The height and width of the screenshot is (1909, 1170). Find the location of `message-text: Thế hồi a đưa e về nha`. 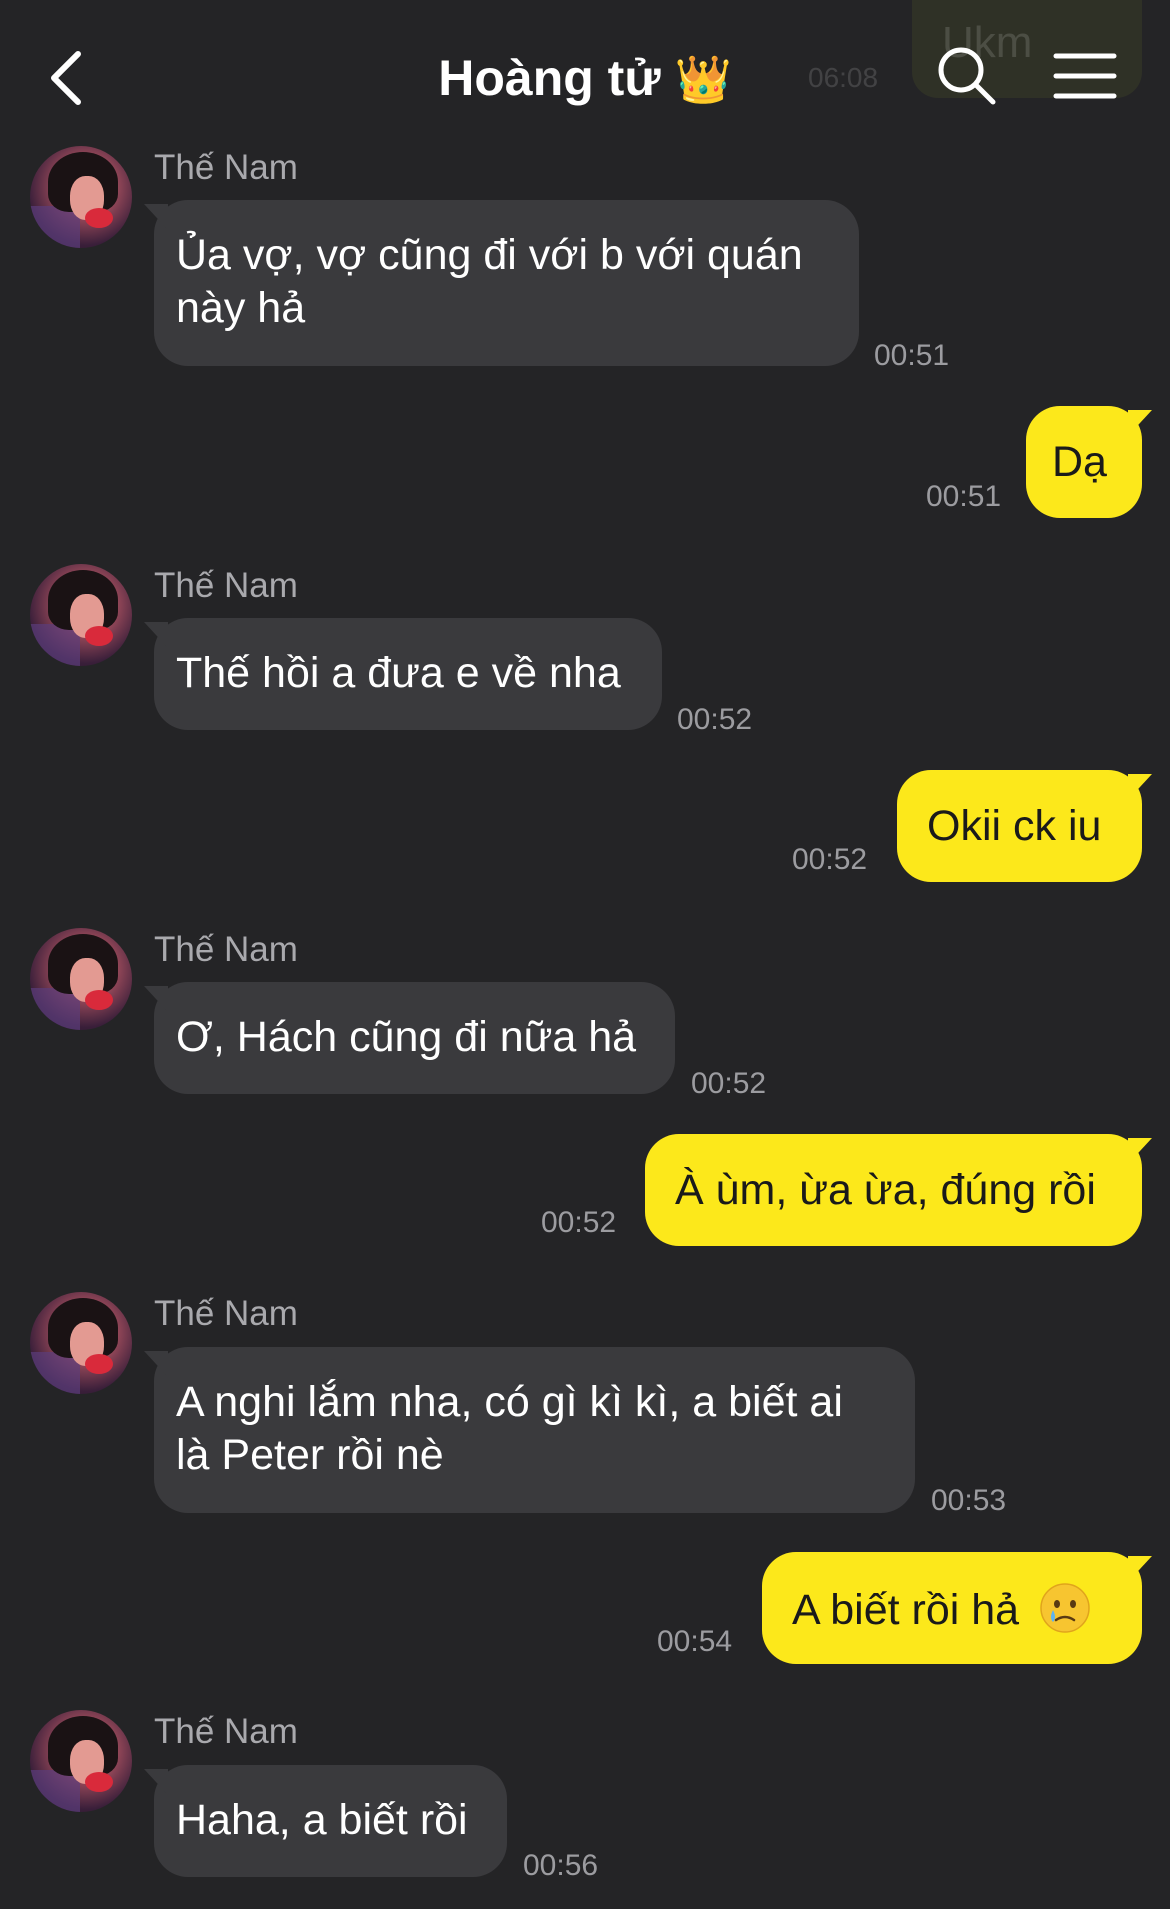

message-text: Thế hồi a đưa e về nha is located at coordinates (398, 673).